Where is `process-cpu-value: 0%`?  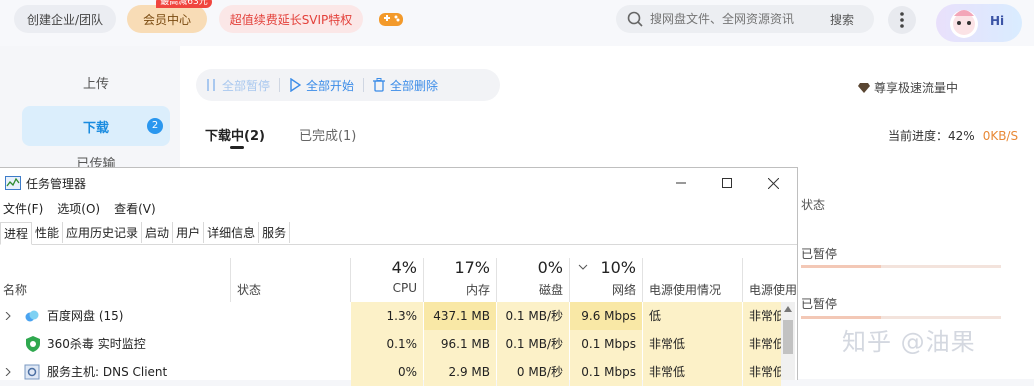
process-cpu-value: 0% is located at coordinates (407, 372).